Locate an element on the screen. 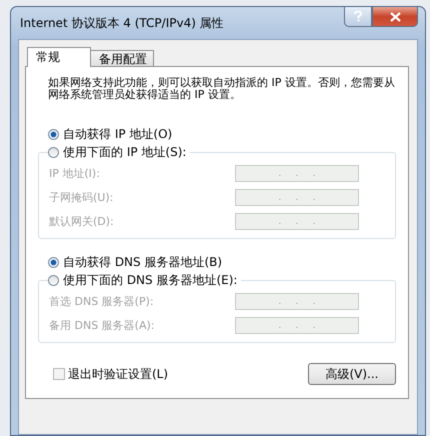  radio-label: 使用下面的 DNS 服务器地址(E): is located at coordinates (150, 280).